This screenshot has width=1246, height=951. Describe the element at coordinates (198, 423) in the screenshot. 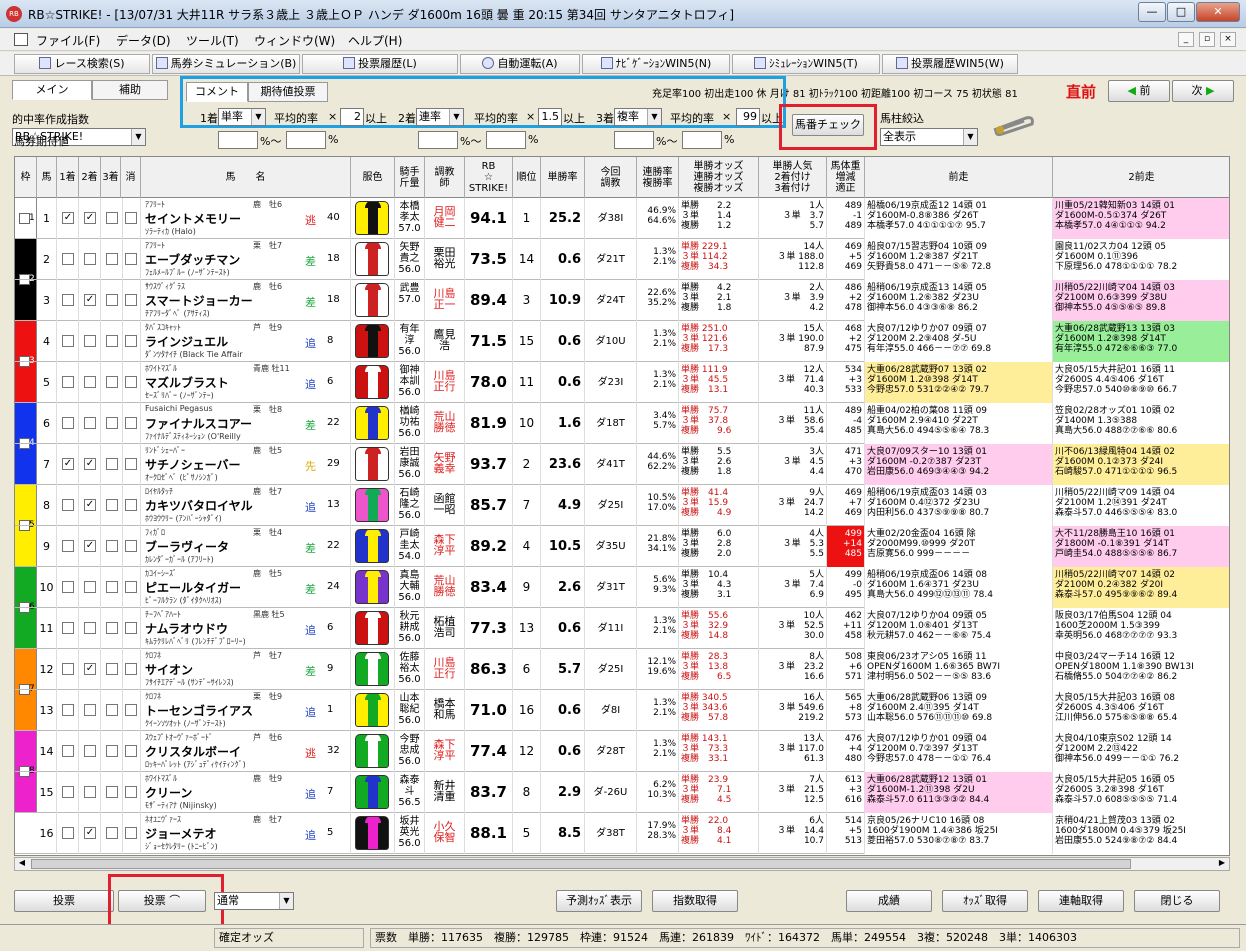

I see `horse-name: ファイナルスコアー` at that location.